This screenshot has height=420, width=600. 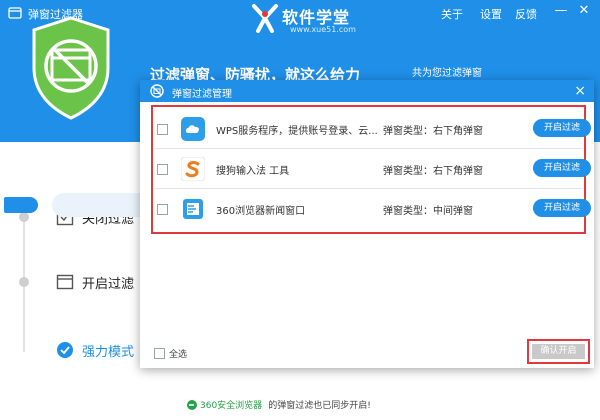 I want to click on footer-sync-note: 360安全浏览器 的弹窗过滤也已同步开启!, so click(x=278, y=404).